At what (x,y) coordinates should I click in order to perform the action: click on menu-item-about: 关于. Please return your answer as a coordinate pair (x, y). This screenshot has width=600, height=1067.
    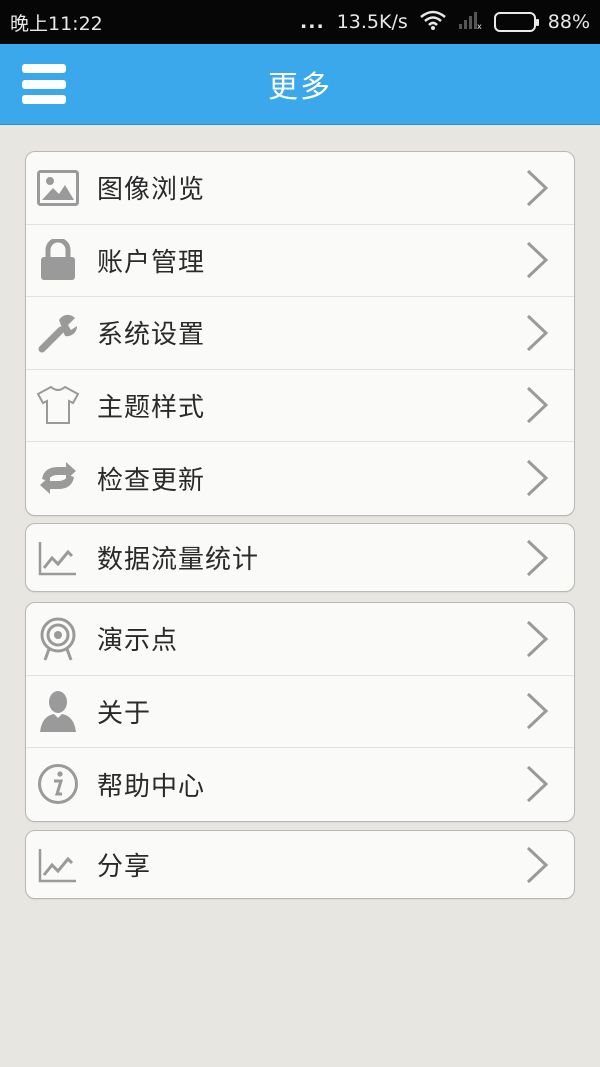
    Looking at the image, I should click on (300, 712).